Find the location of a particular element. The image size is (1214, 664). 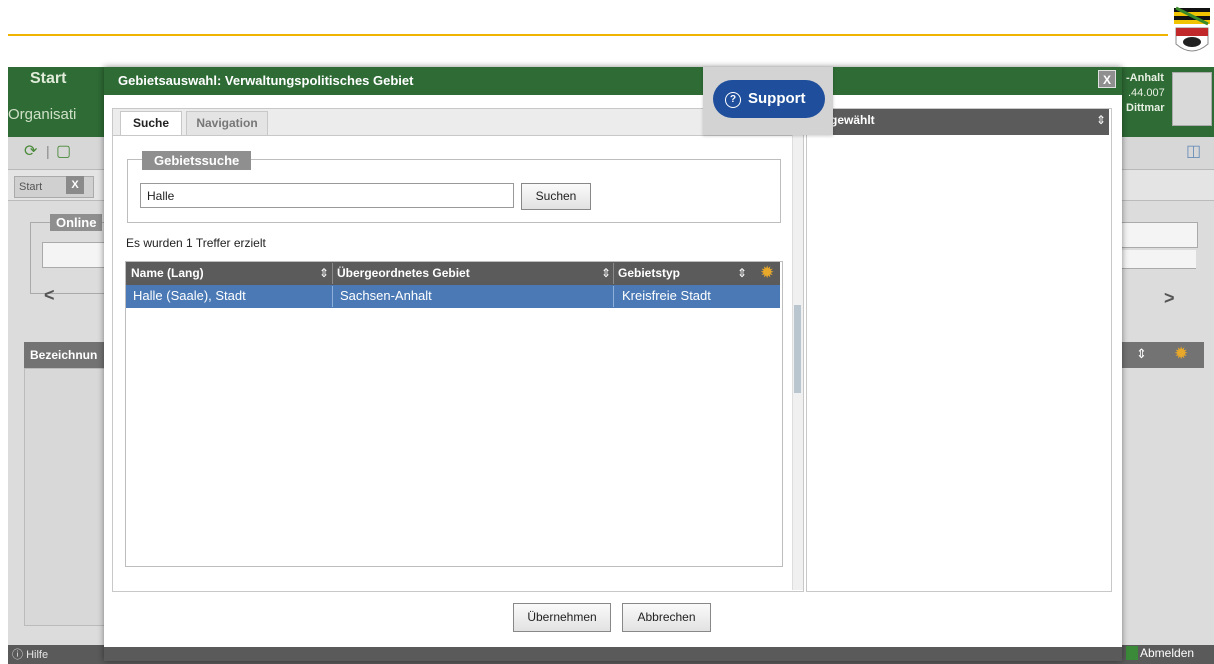

app-user-line-2: .44.007 is located at coordinates (1146, 93).